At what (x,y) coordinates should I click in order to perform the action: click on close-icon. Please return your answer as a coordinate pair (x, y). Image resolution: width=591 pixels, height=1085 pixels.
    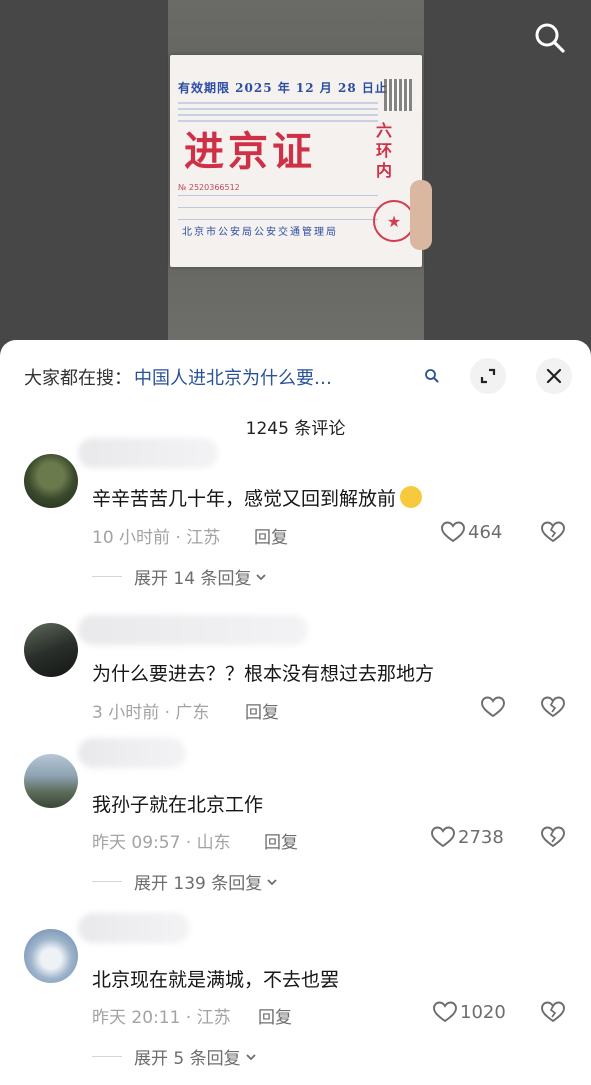
    Looking at the image, I should click on (554, 376).